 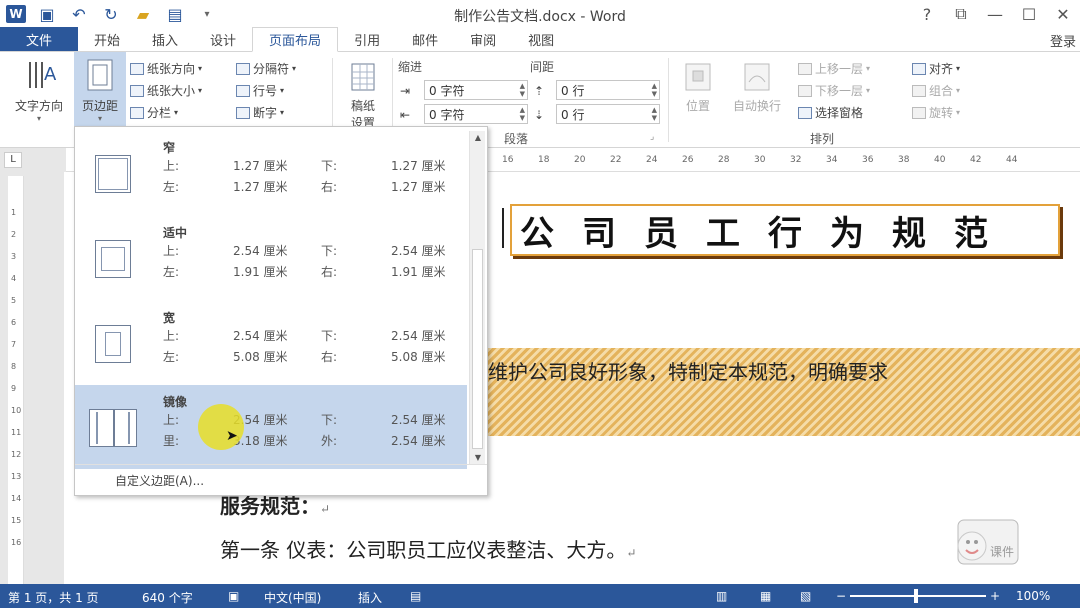 What do you see at coordinates (995, 596) in the screenshot?
I see `zoom-in-icon: +` at bounding box center [995, 596].